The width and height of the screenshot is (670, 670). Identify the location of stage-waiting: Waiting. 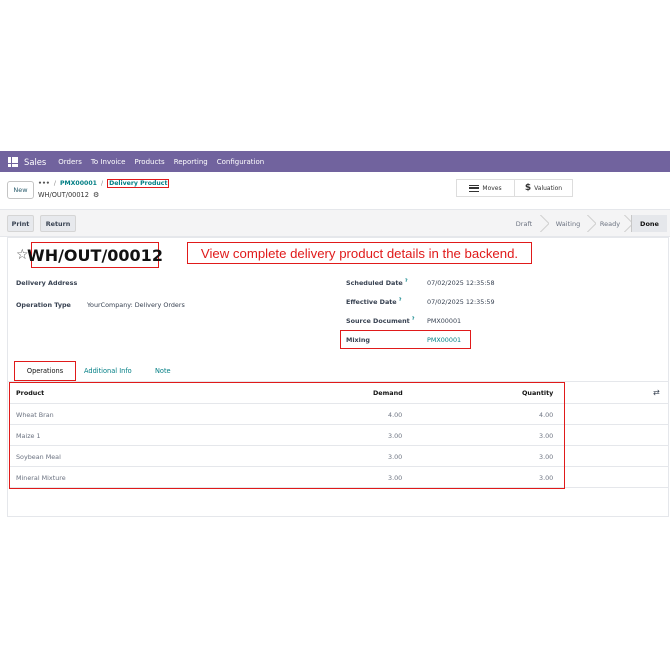
(568, 223).